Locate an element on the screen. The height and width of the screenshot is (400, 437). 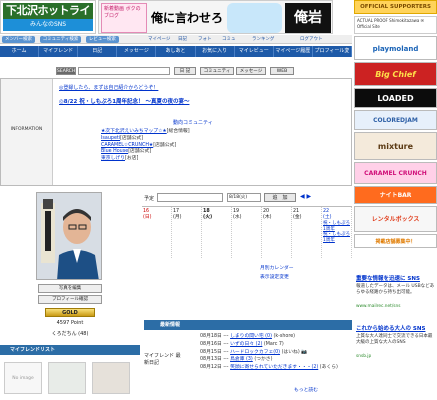
day-date: 20 is located at coordinates (266, 211).